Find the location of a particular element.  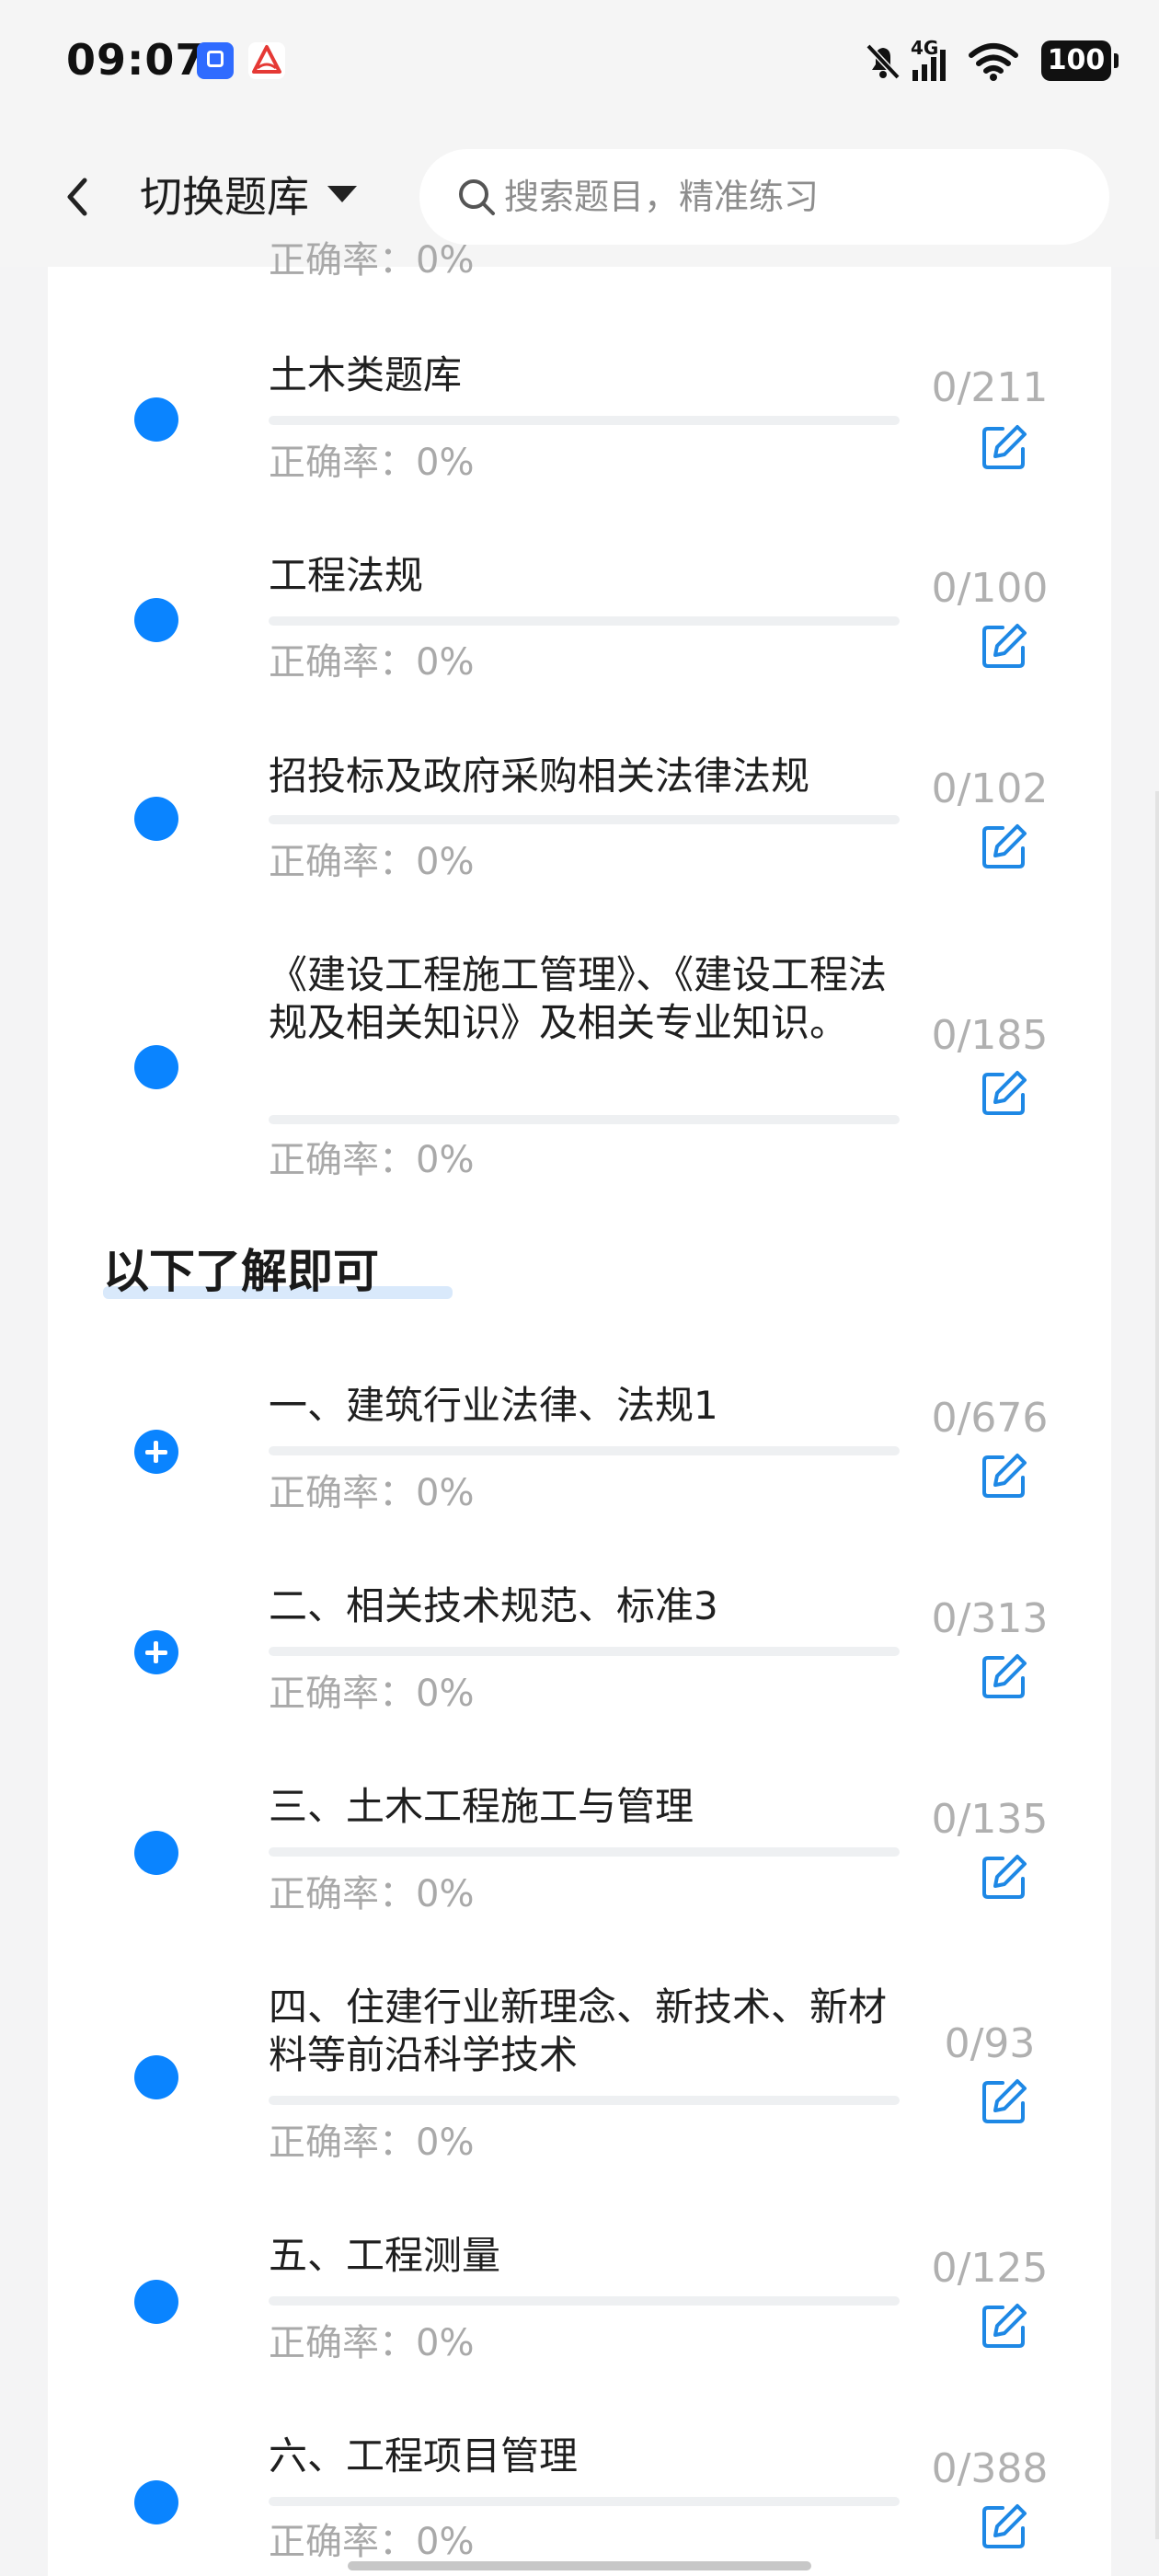

app-notification-icon is located at coordinates (215, 60).